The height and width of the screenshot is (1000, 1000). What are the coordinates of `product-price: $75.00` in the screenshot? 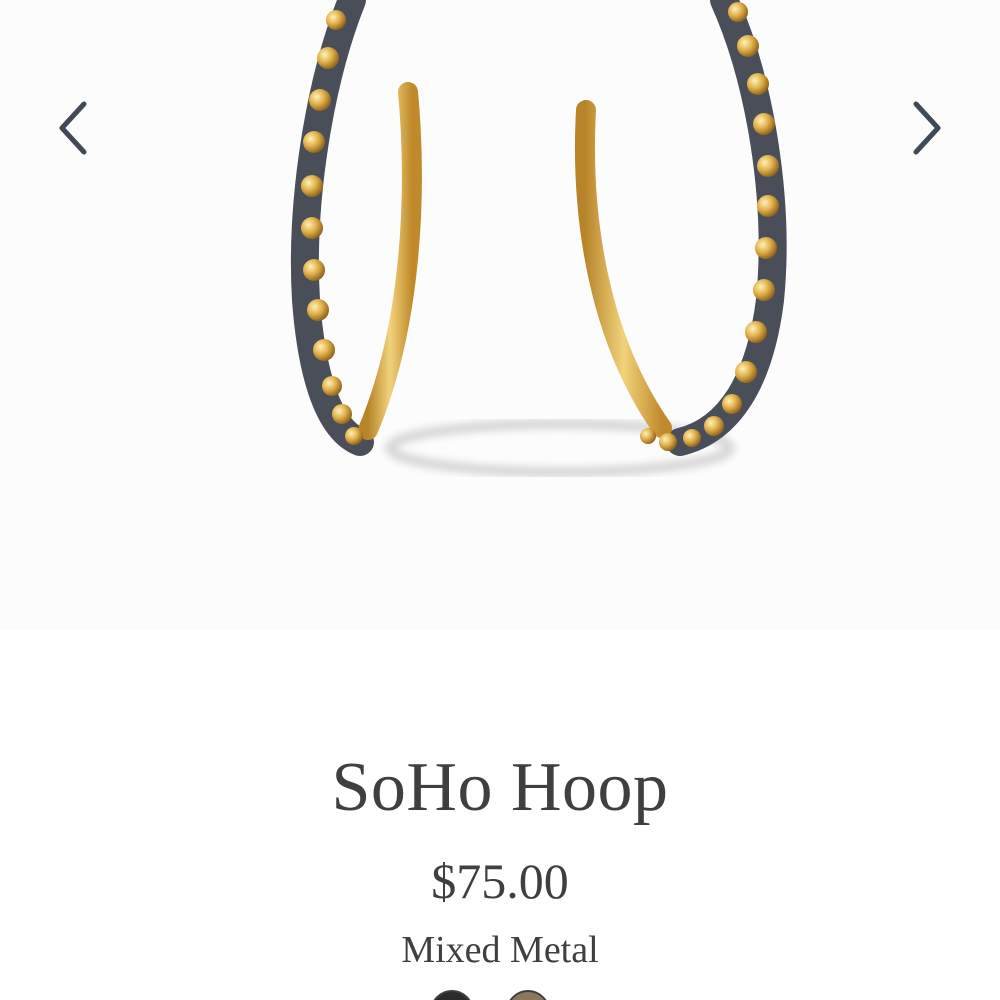 It's located at (500, 881).